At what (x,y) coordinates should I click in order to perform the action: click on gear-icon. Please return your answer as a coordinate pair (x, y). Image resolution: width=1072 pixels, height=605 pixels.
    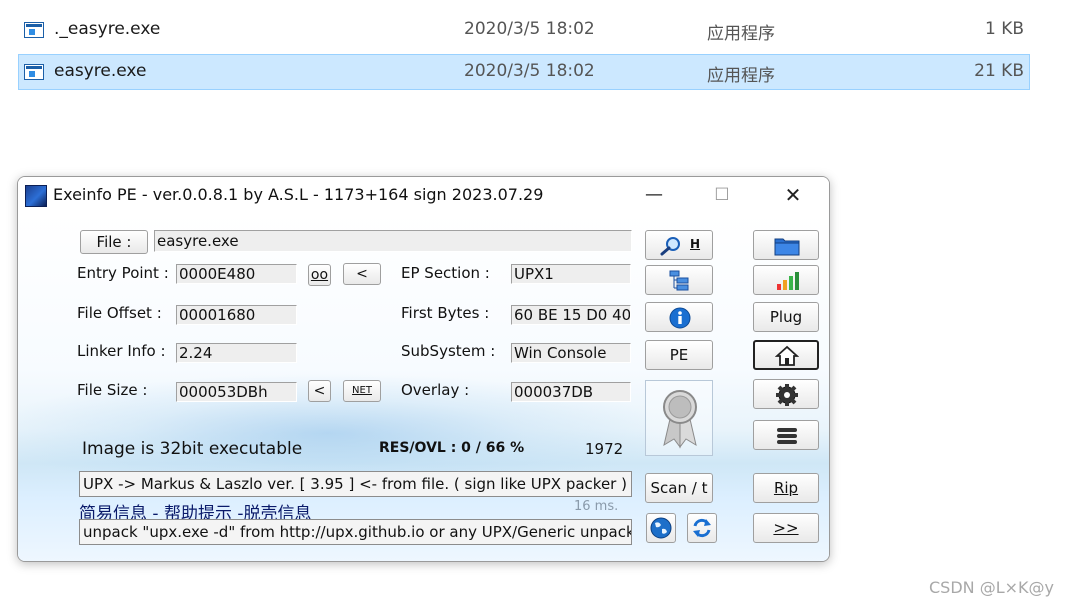
    Looking at the image, I should click on (787, 395).